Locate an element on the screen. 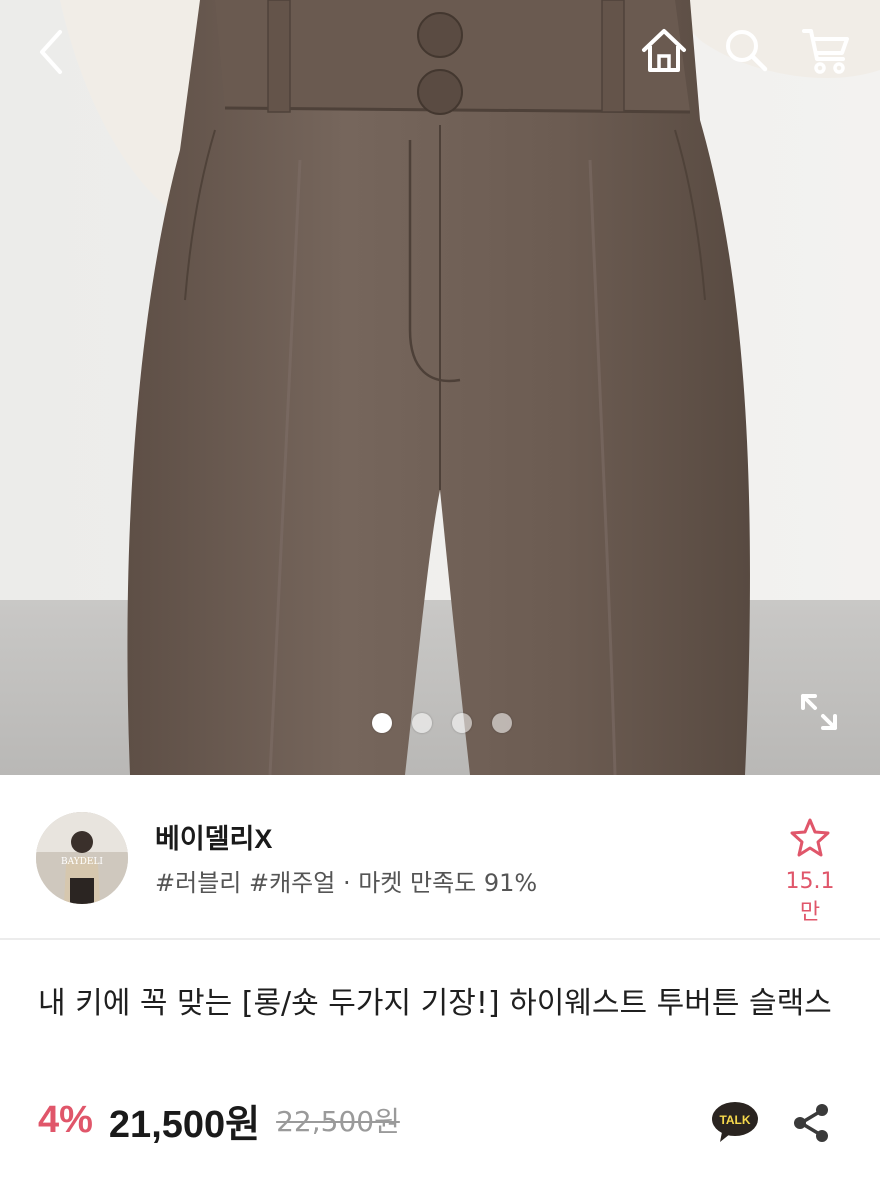 The height and width of the screenshot is (1200, 880). search-icon is located at coordinates (747, 51).